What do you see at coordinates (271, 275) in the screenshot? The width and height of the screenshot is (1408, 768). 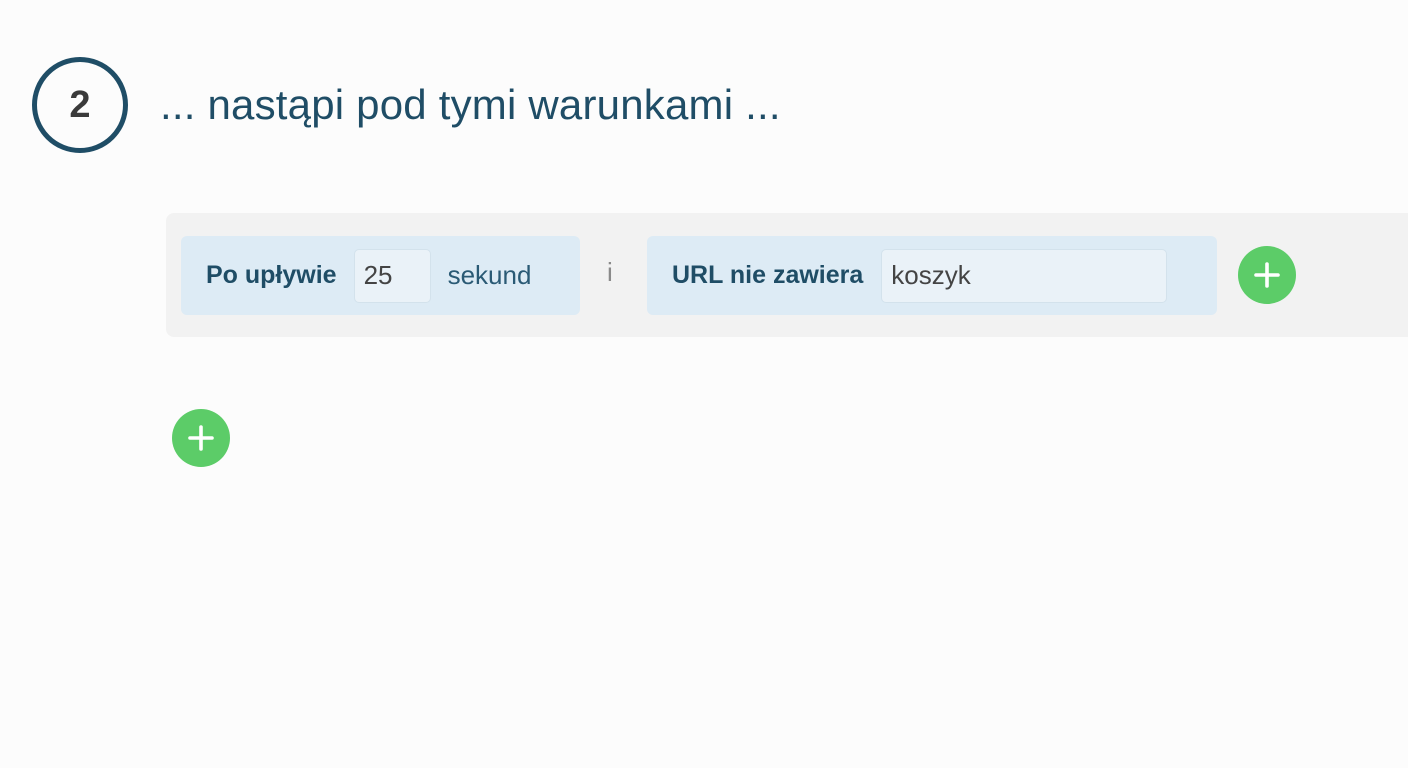 I see `time-condition-label: Po upływie` at bounding box center [271, 275].